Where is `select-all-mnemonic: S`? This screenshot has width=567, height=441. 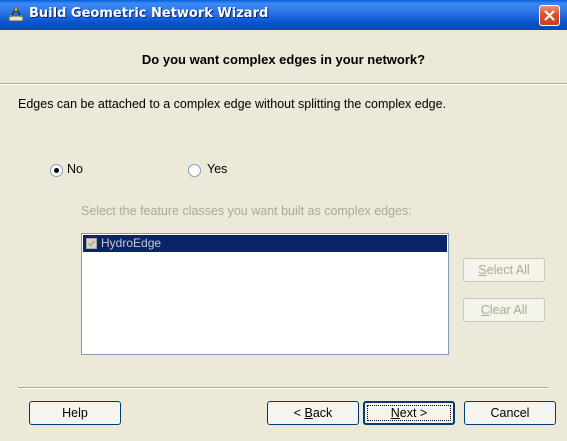 select-all-mnemonic: S is located at coordinates (482, 270).